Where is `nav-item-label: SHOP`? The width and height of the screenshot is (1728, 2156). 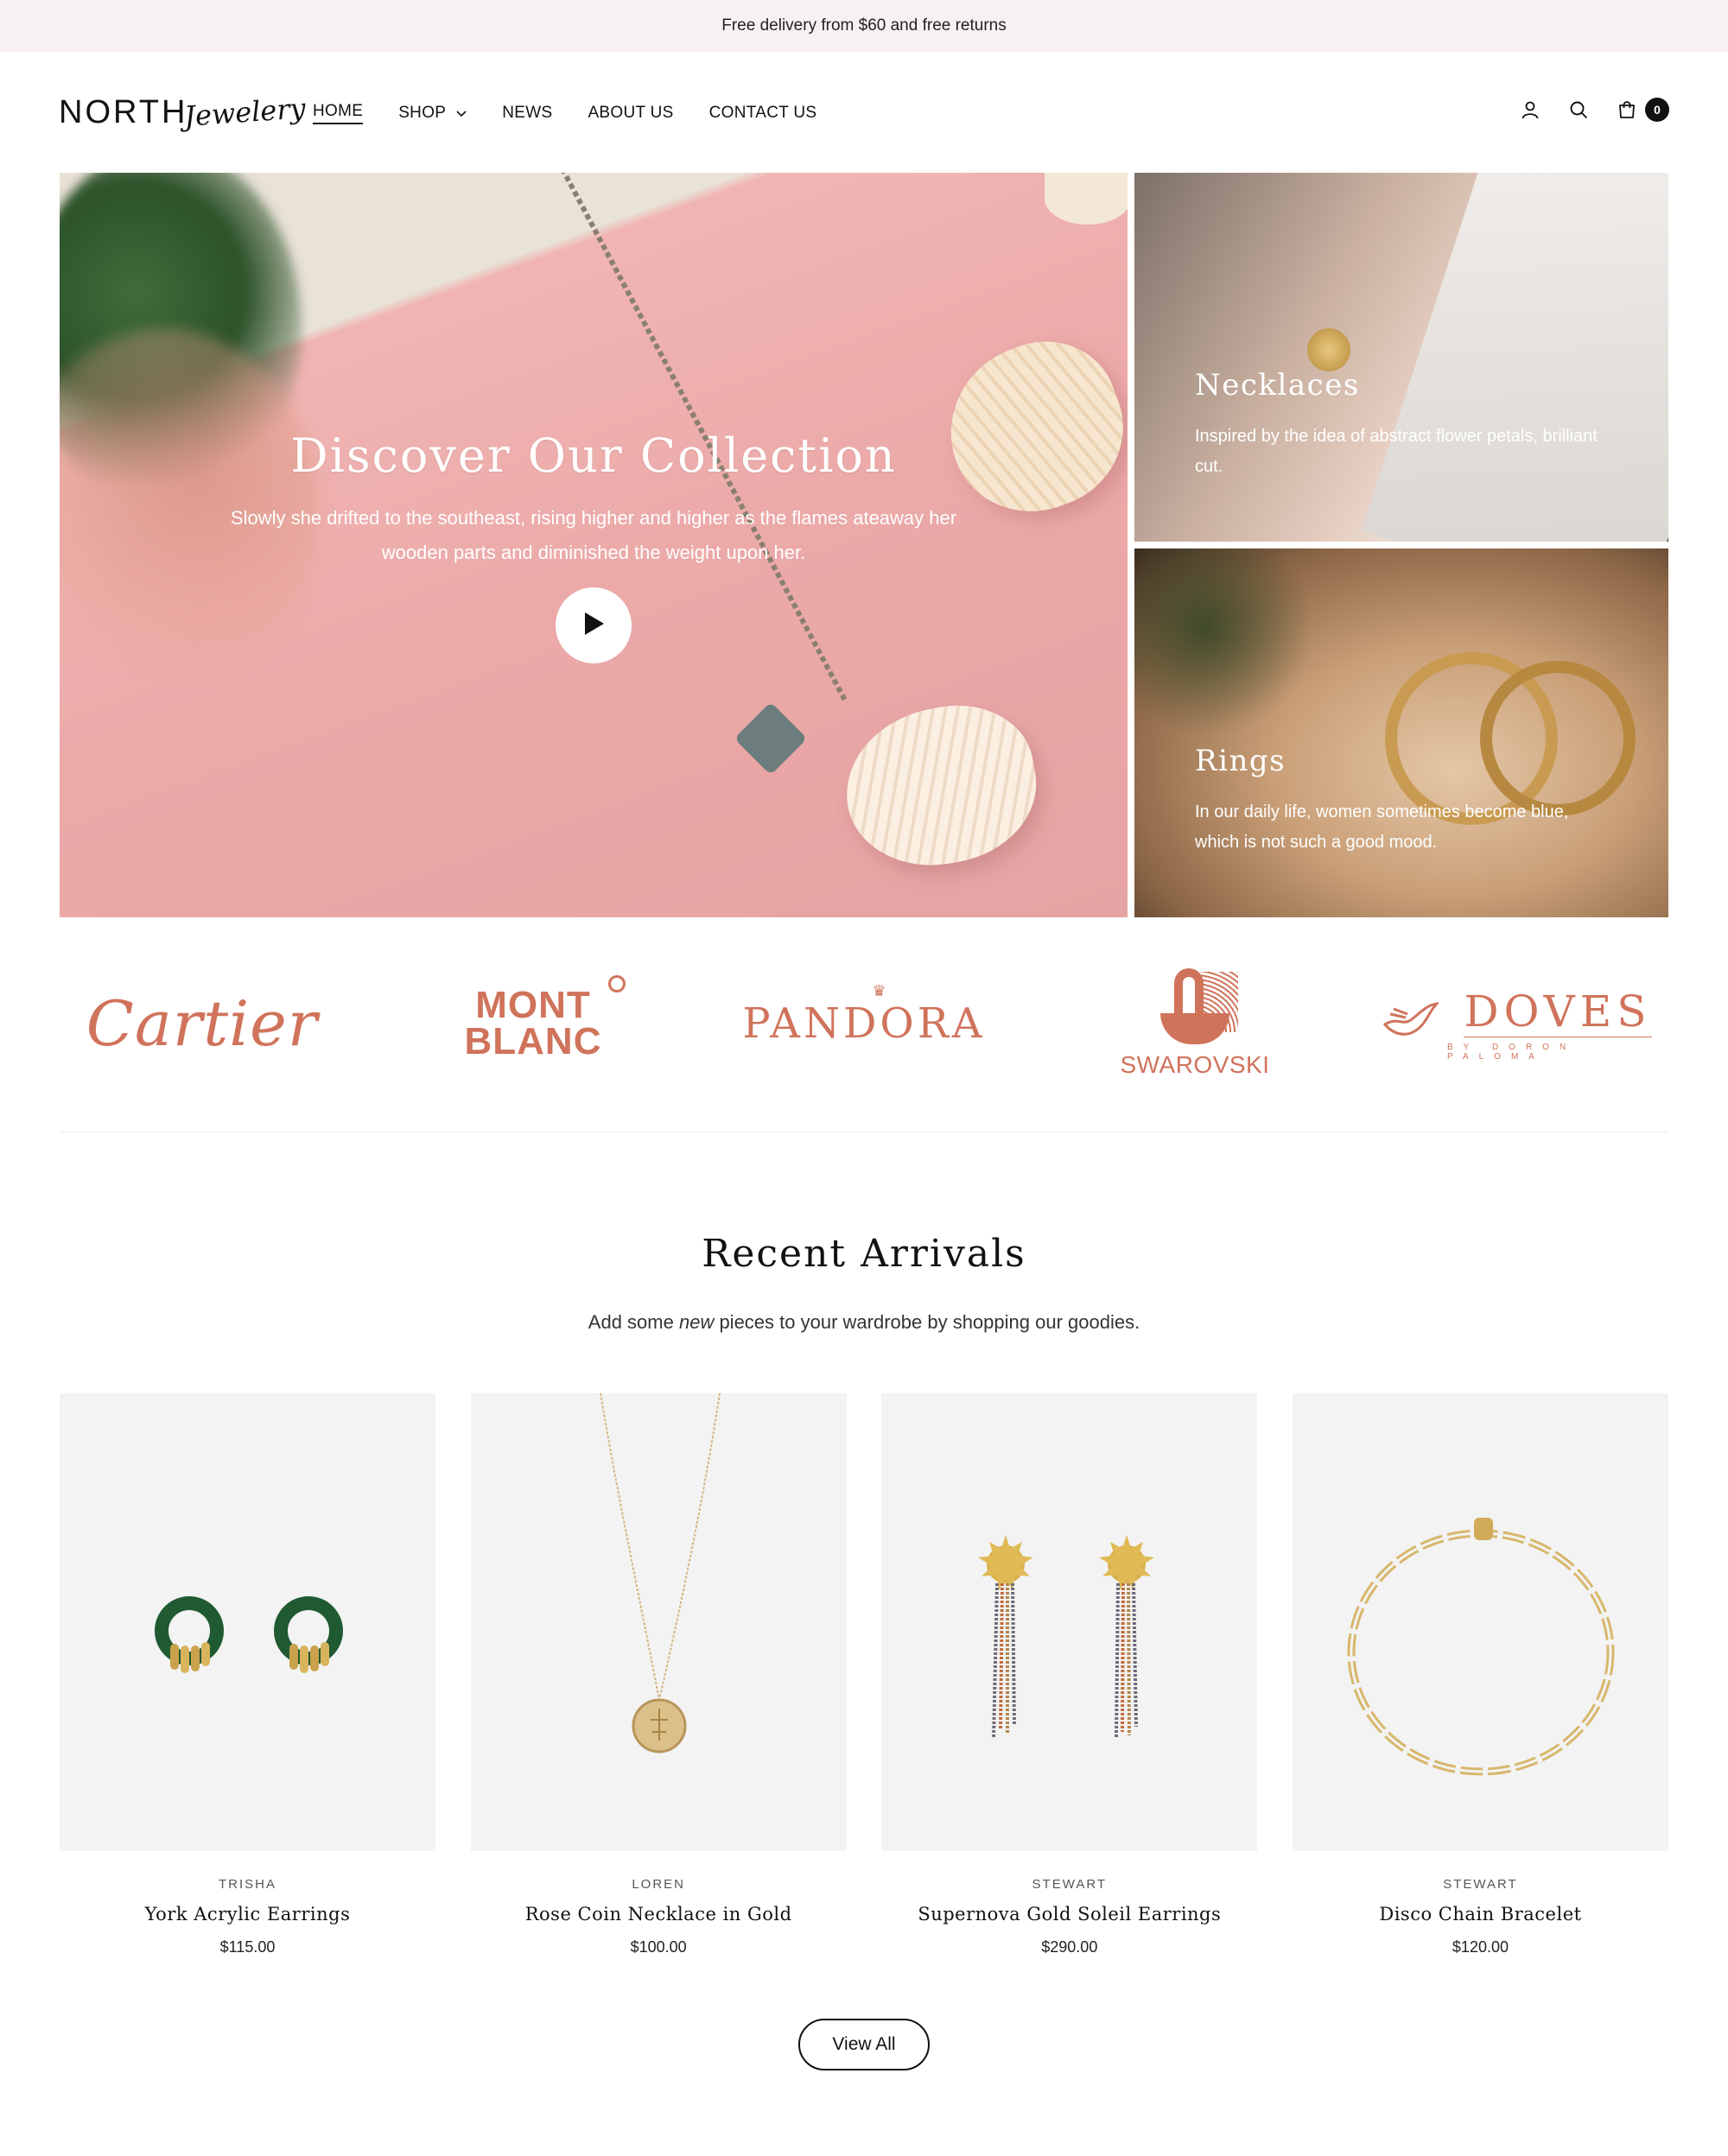
nav-item-label: SHOP is located at coordinates (422, 113).